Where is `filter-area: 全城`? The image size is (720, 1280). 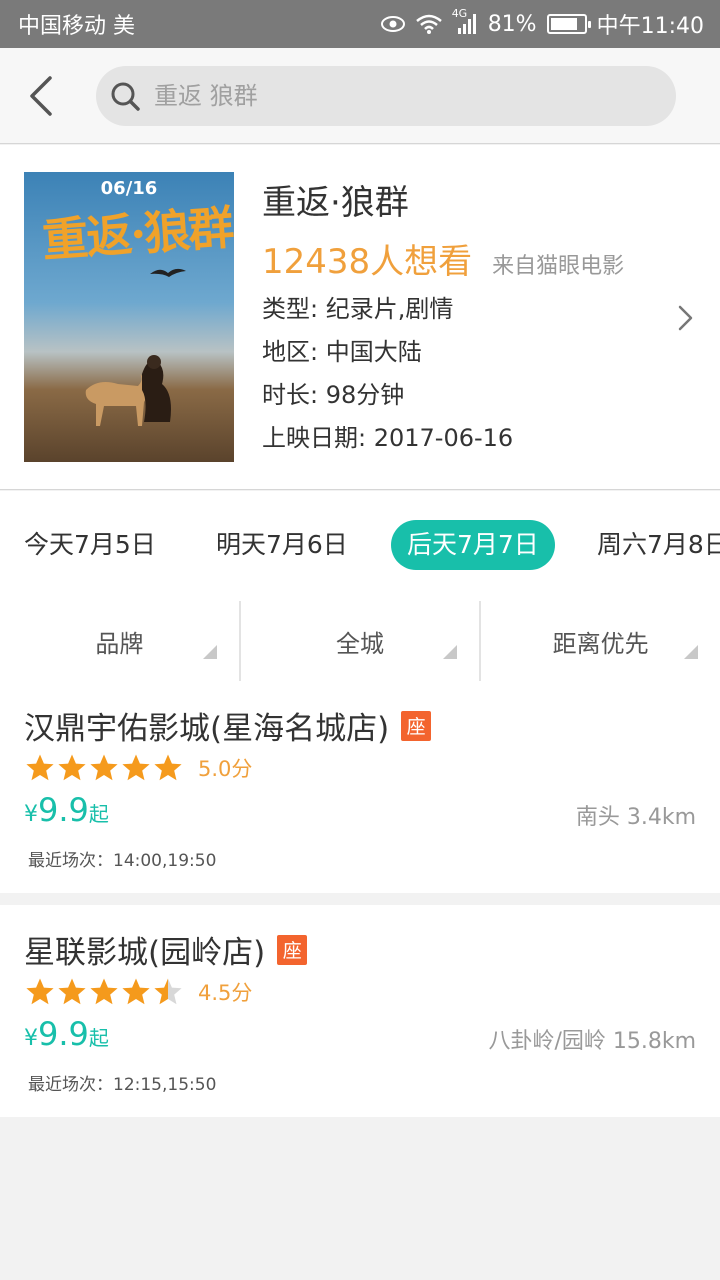 filter-area: 全城 is located at coordinates (359, 641).